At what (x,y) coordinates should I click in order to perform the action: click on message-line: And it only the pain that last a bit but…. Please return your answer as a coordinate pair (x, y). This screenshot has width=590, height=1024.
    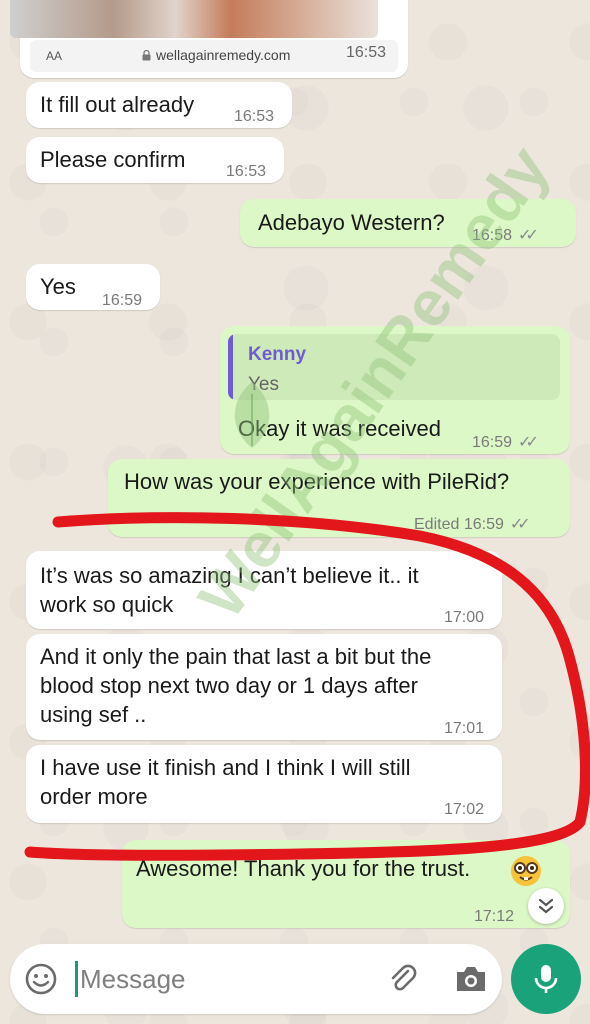
    Looking at the image, I should click on (236, 656).